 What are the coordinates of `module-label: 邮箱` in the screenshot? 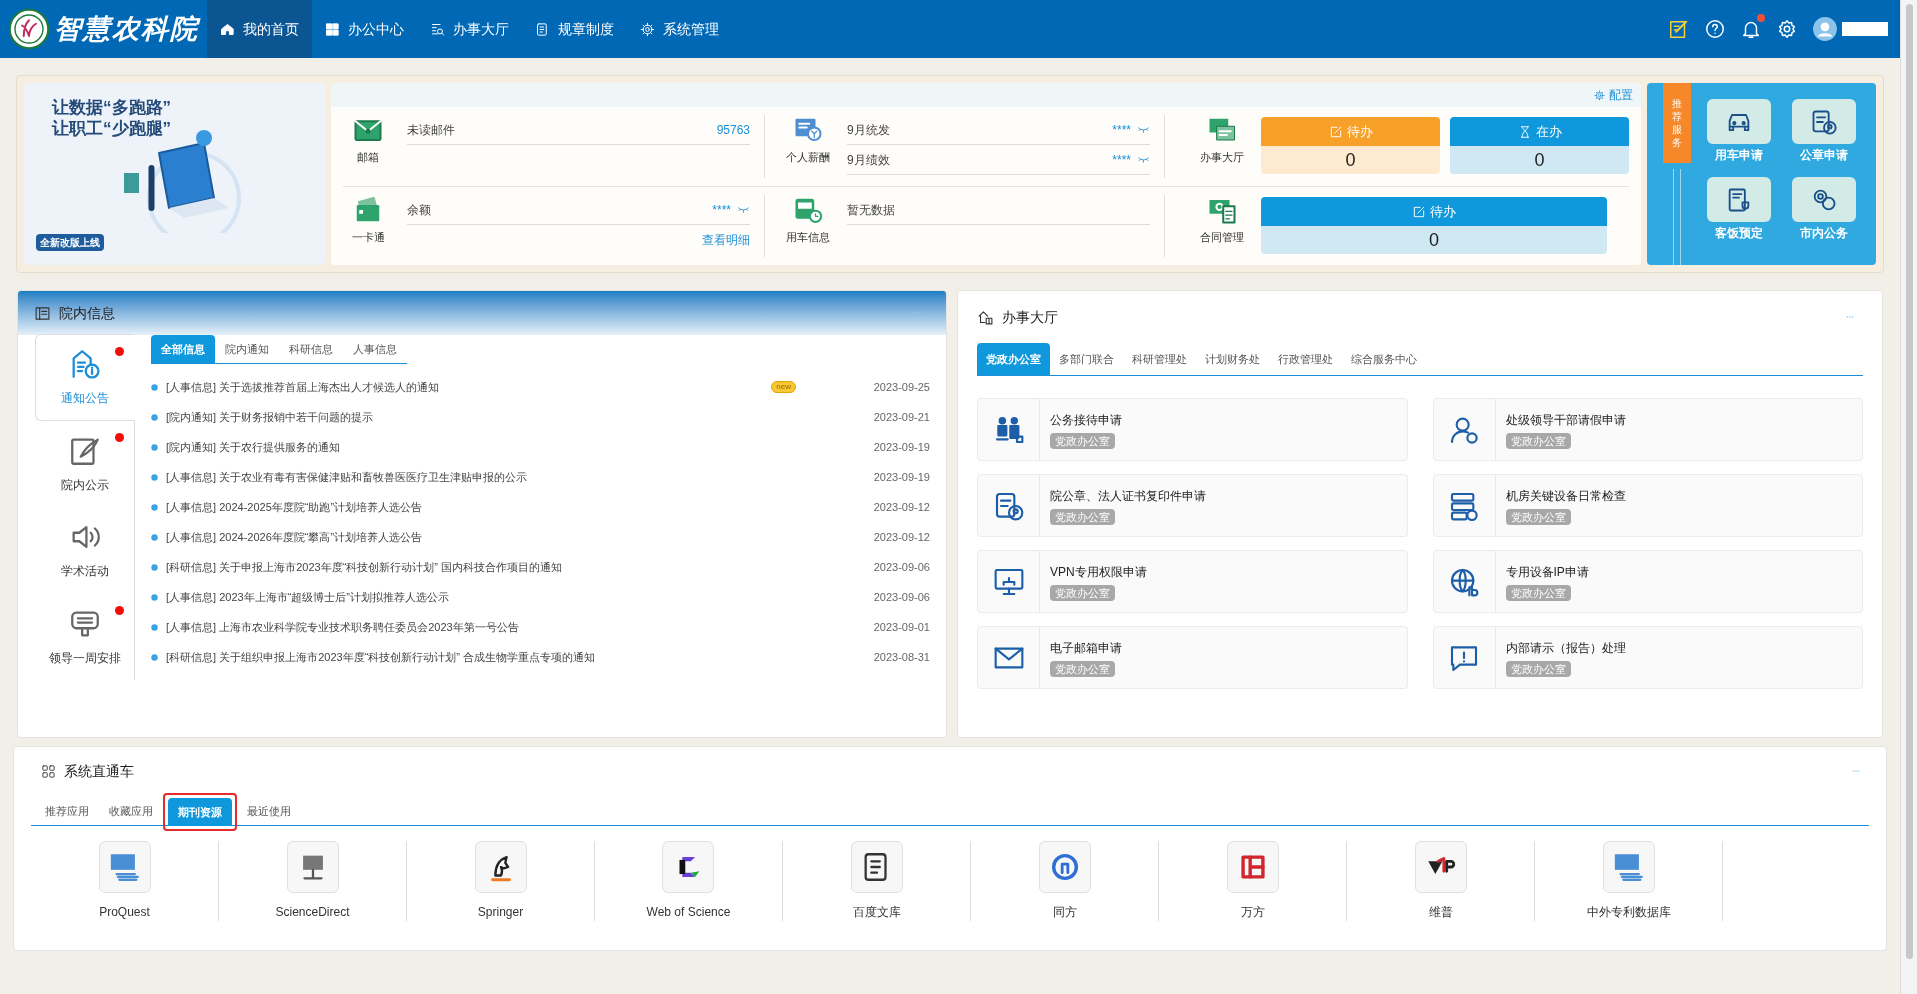 It's located at (368, 157).